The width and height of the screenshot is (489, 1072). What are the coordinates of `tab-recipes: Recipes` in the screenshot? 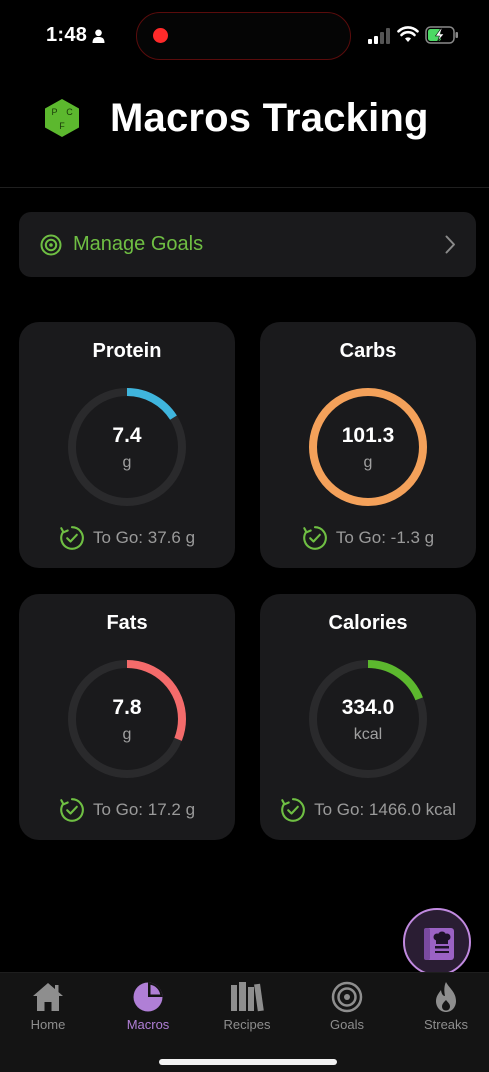 It's located at (247, 1006).